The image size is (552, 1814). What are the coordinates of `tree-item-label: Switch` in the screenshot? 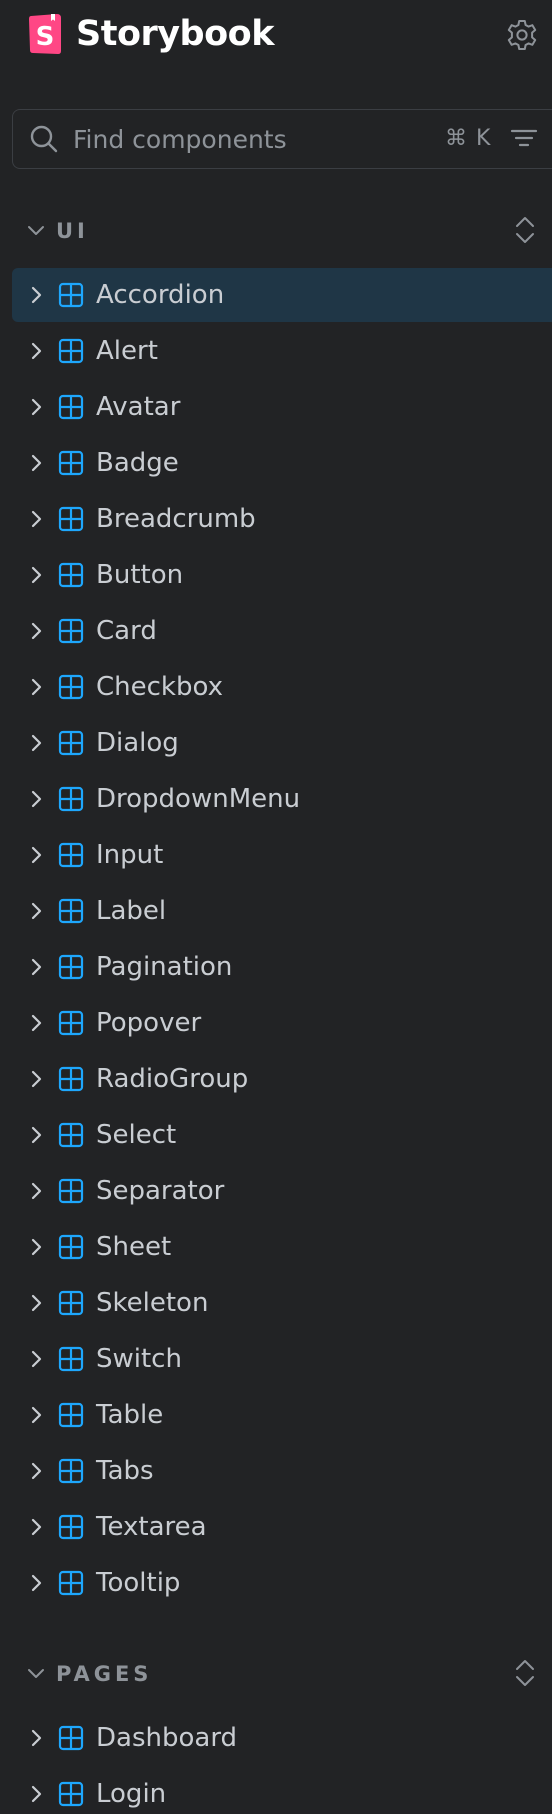 It's located at (139, 1359).